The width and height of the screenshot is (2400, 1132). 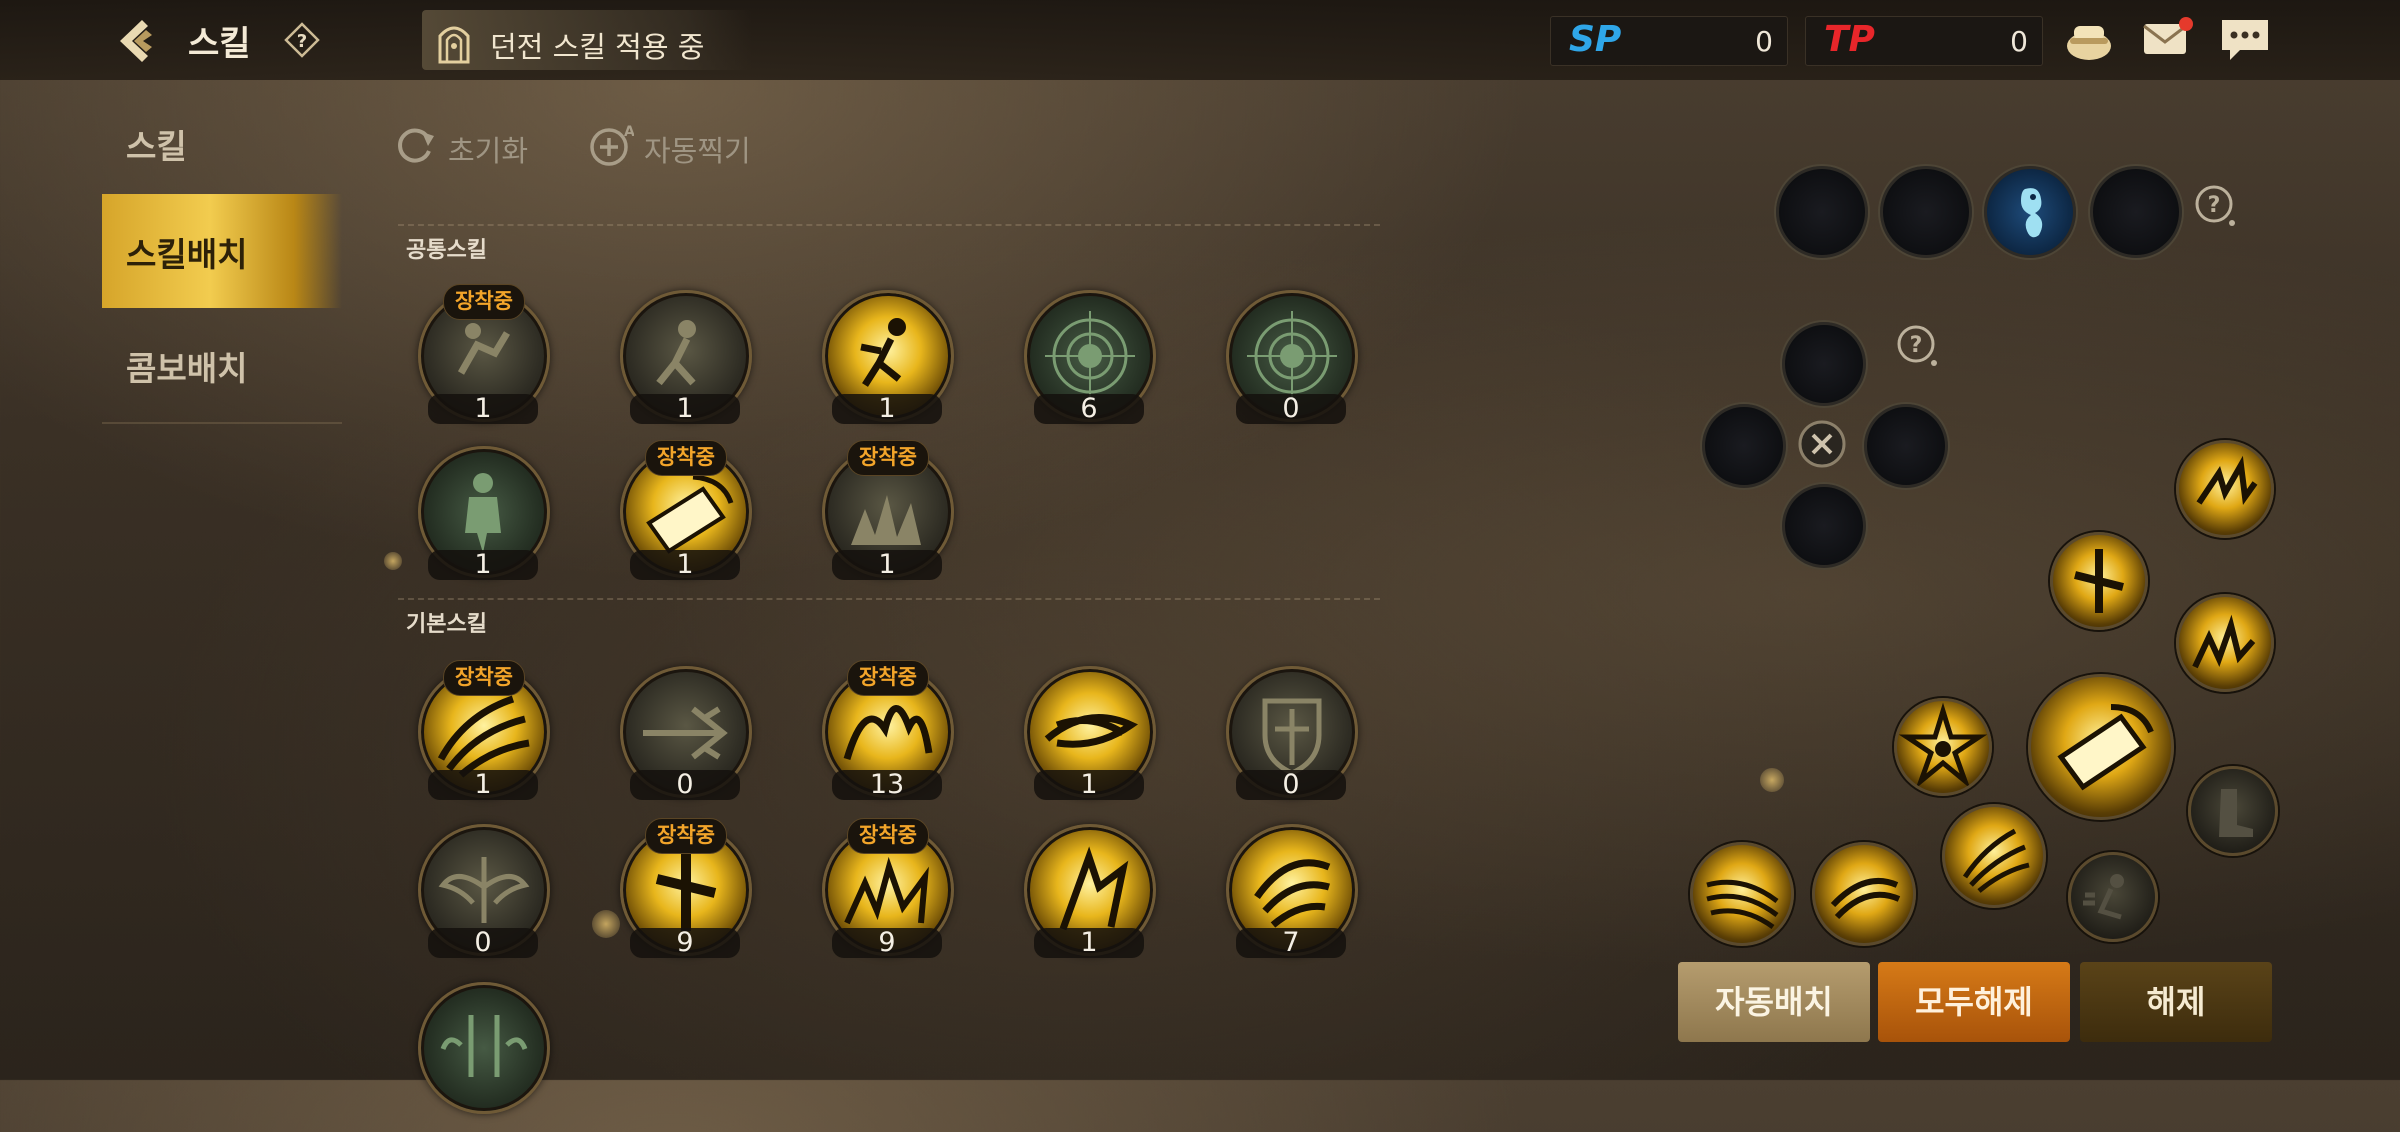 I want to click on basic-skill-3: 장착중 13, so click(x=888, y=738).